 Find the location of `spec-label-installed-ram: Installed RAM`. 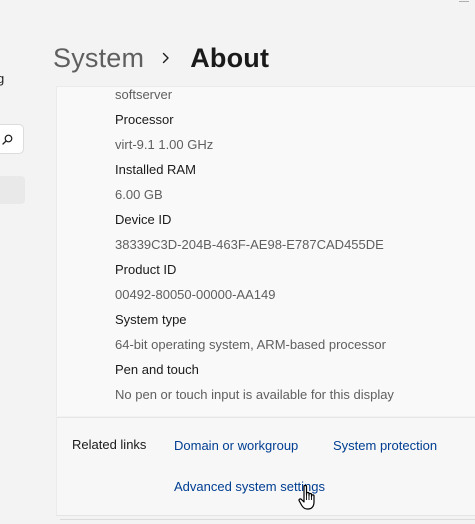

spec-label-installed-ram: Installed RAM is located at coordinates (155, 169).